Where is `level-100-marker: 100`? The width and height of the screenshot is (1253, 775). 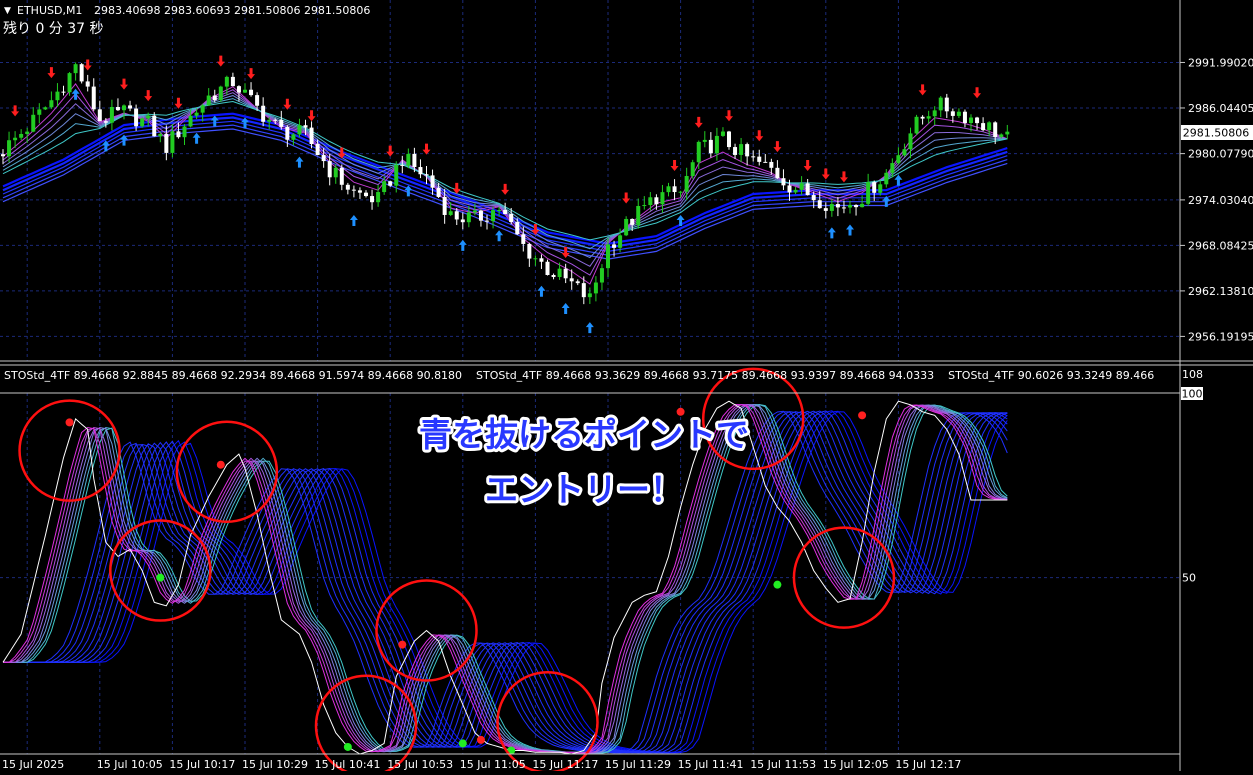
level-100-marker: 100 is located at coordinates (1192, 394).